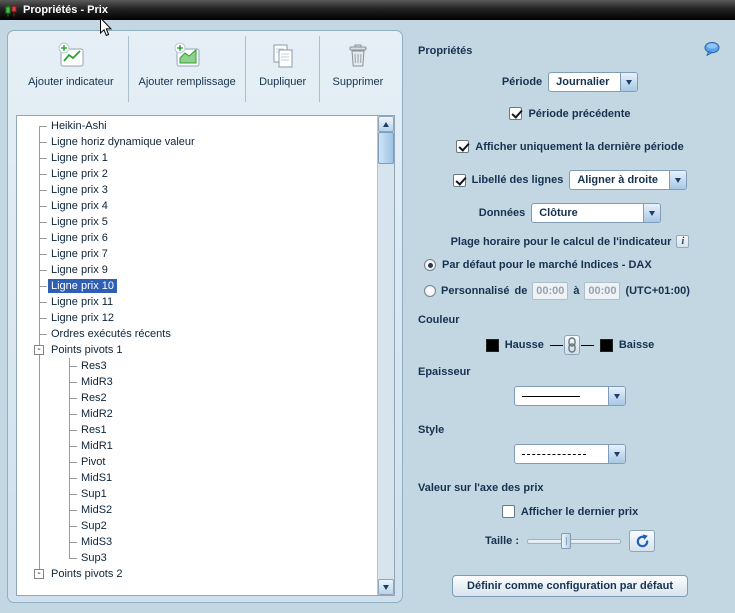  Describe the element at coordinates (197, 206) in the screenshot. I see `tree-item: Ligne prix 4` at that location.